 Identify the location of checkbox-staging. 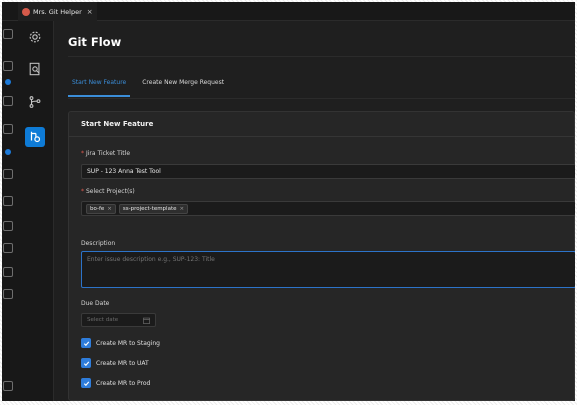
(86, 343).